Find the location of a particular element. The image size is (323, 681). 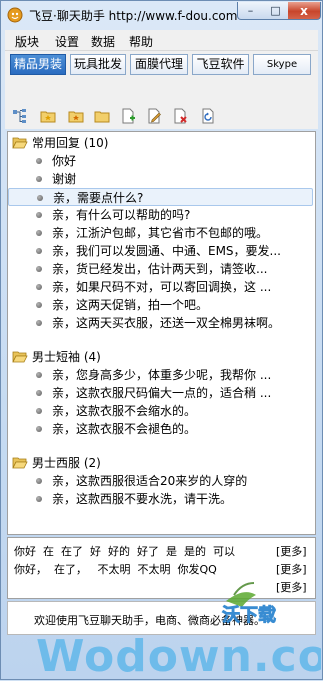

reply-text: 亲，这两天买衣服，还送一双全棉男袜啊。 is located at coordinates (166, 323).